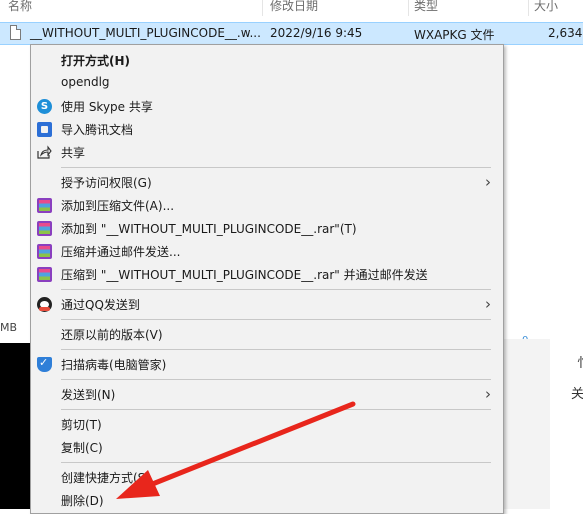 Image resolution: width=583 pixels, height=514 pixels. Describe the element at coordinates (82, 448) in the screenshot. I see `menu-item-label: 复制(C)` at that location.